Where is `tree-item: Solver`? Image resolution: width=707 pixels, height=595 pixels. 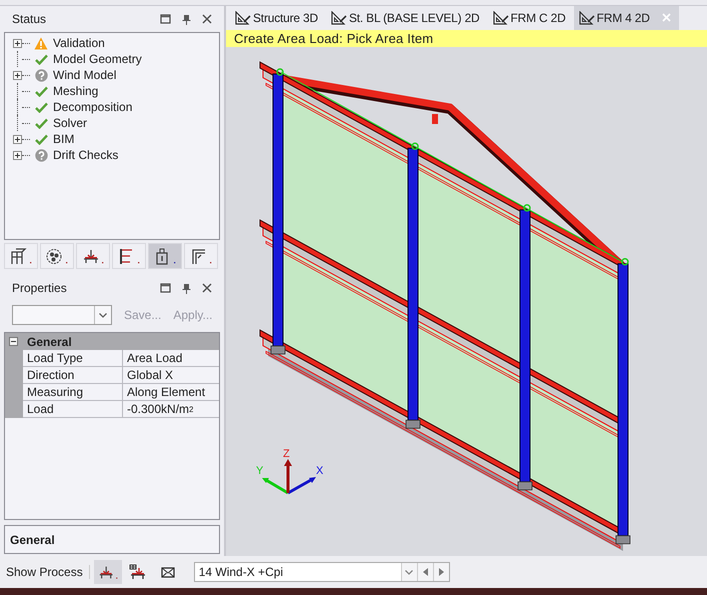
tree-item: Solver is located at coordinates (70, 123).